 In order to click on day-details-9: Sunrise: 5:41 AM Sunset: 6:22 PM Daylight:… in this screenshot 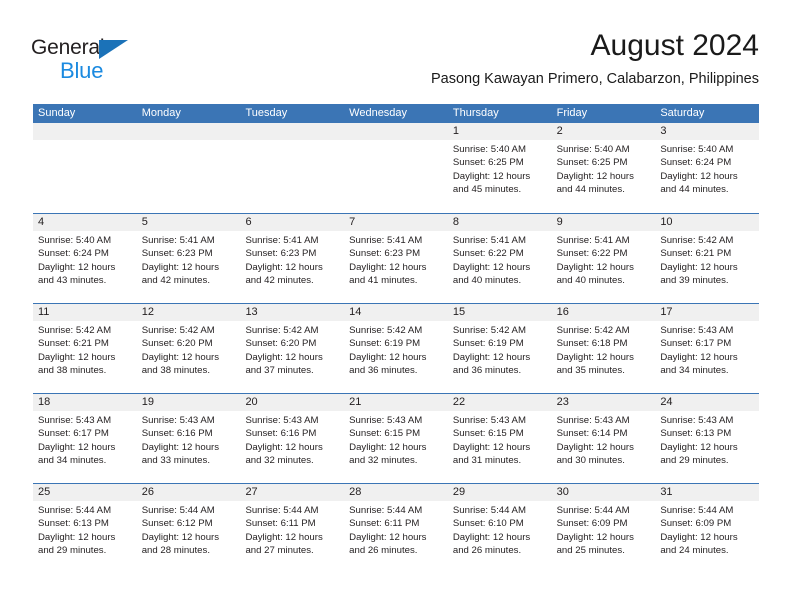, I will do `click(604, 267)`.